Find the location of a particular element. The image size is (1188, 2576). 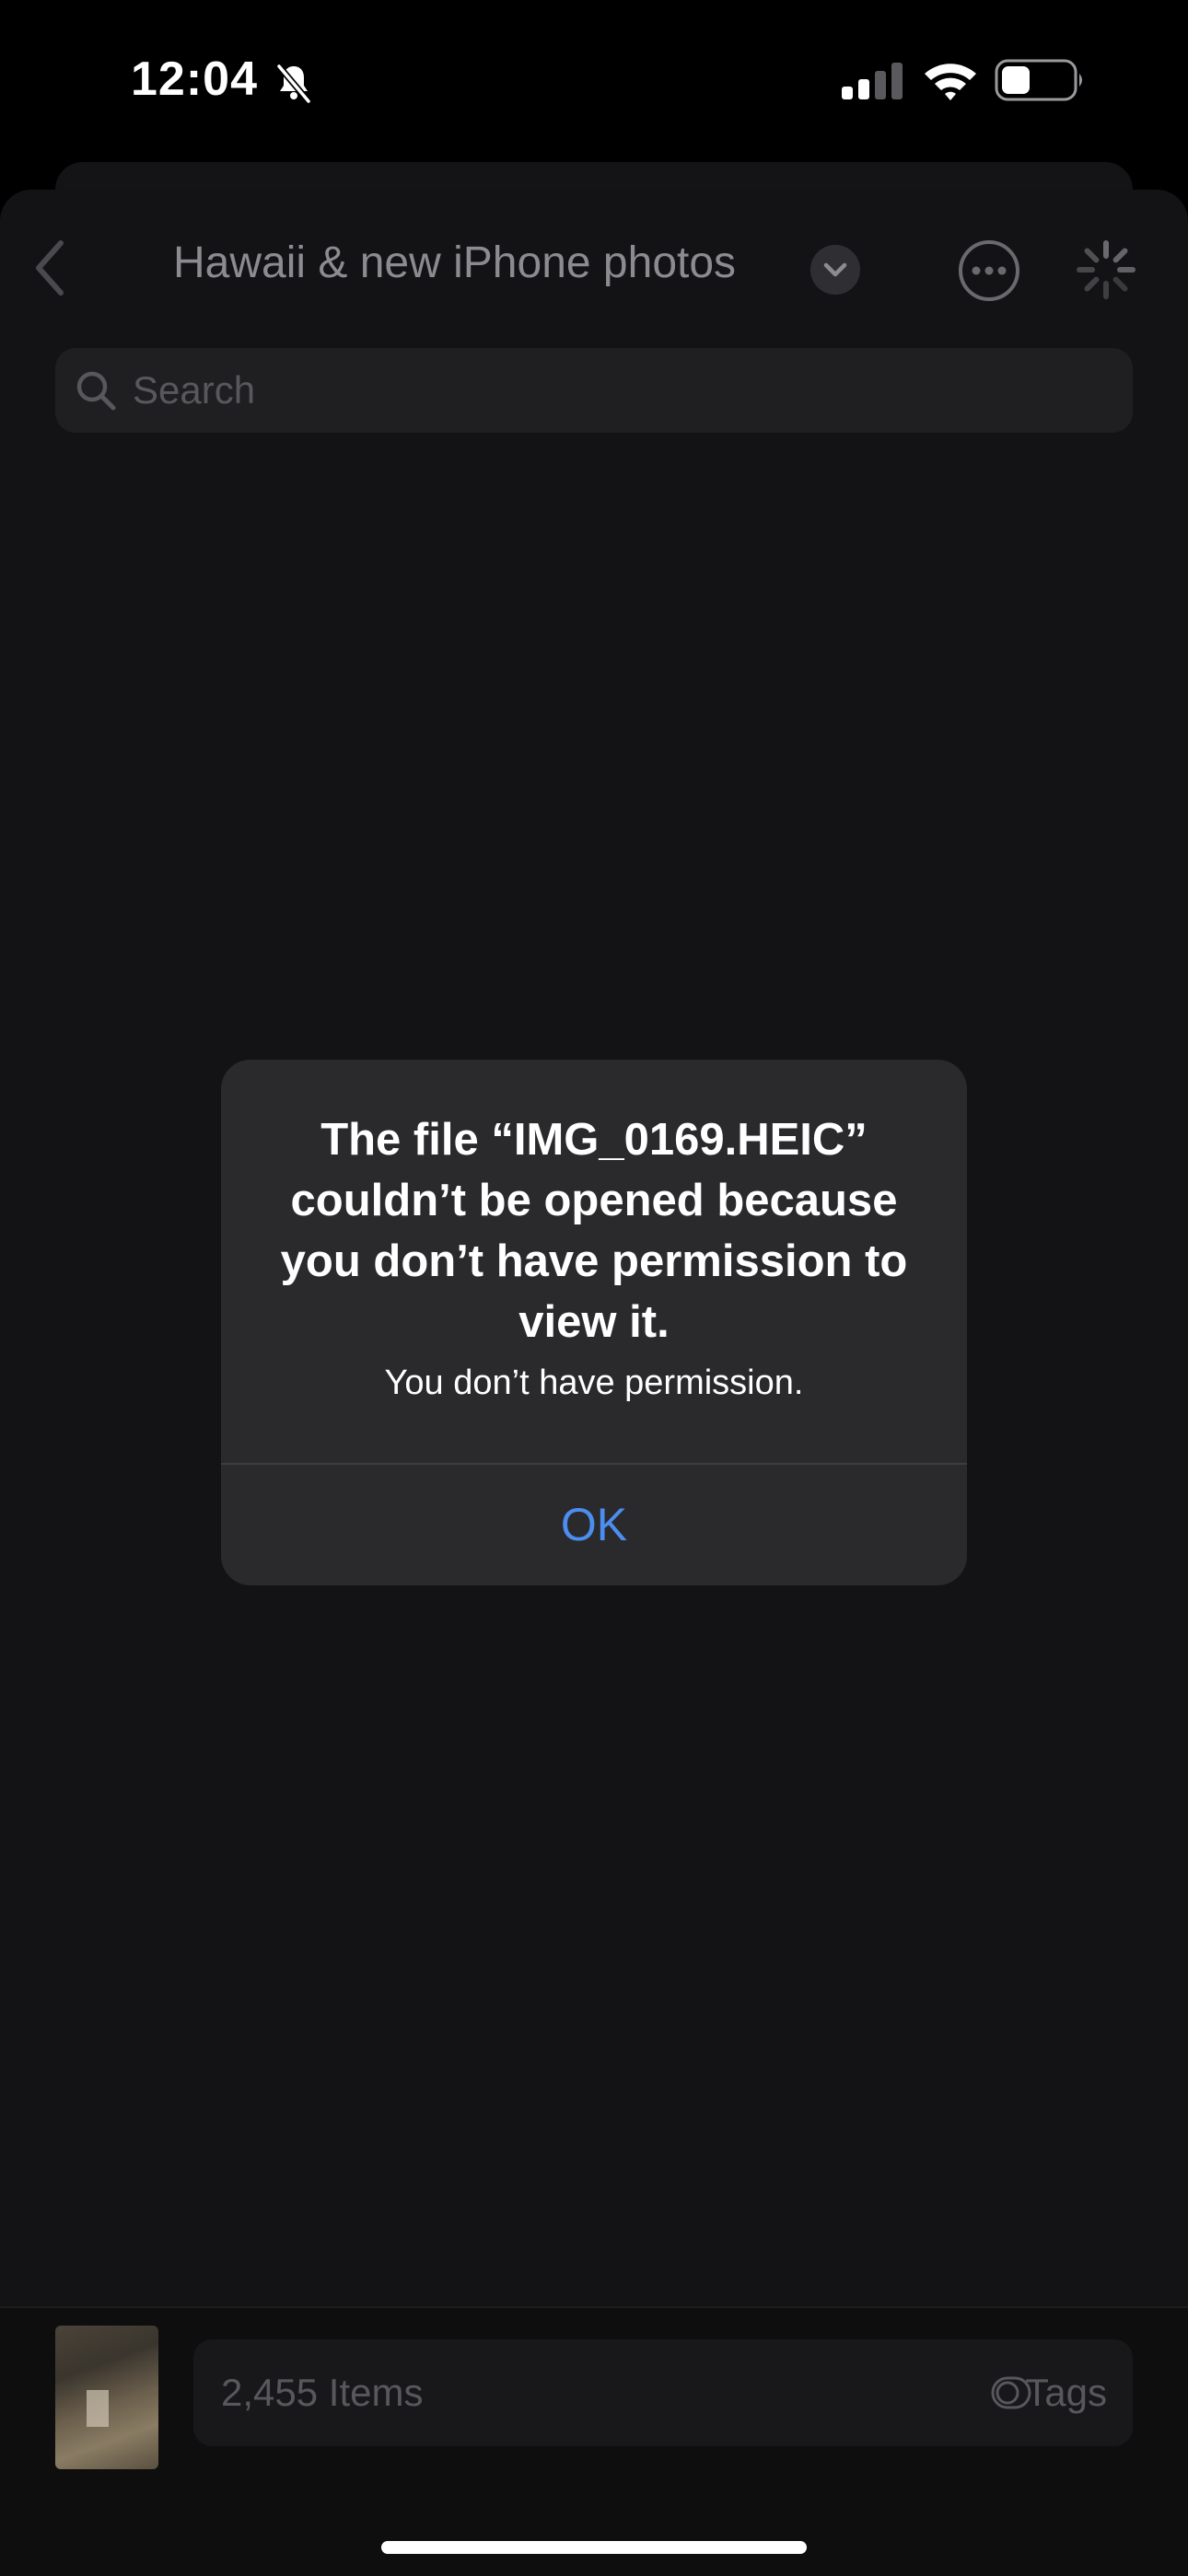

back-chevron-icon is located at coordinates (49, 268).